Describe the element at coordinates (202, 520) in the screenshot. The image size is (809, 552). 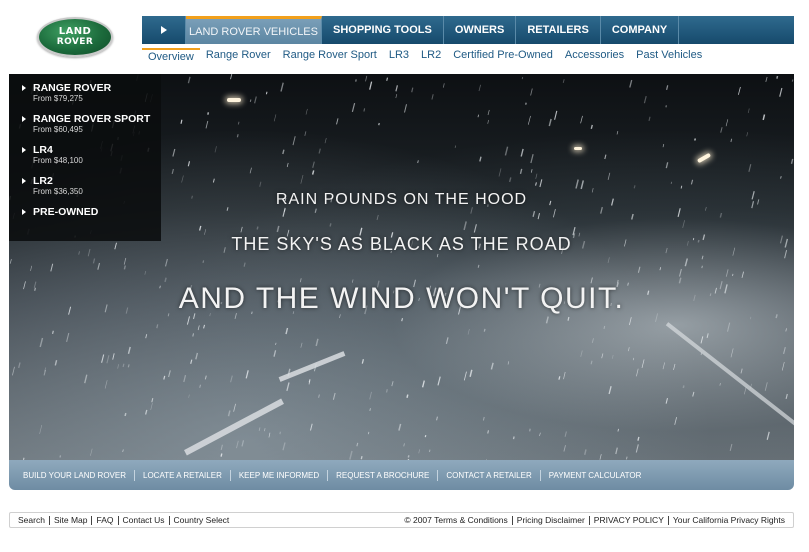
I see `footer-country-select-link: Country Select` at that location.